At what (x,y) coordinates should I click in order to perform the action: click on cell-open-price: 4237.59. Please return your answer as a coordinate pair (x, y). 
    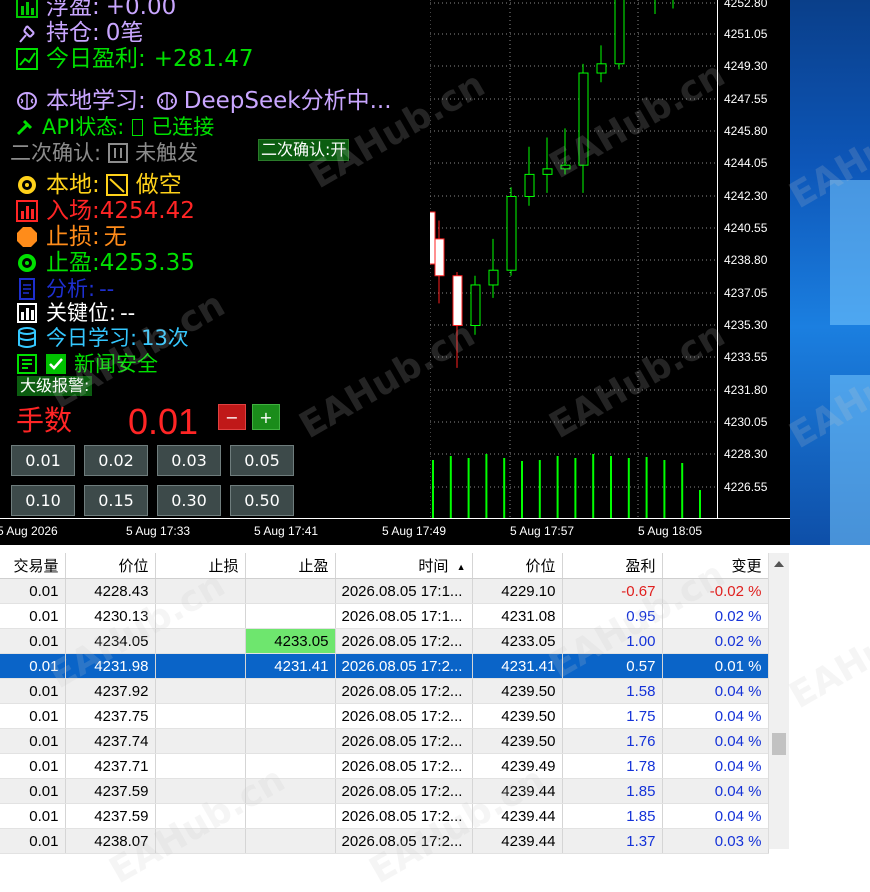
    Looking at the image, I should click on (110, 816).